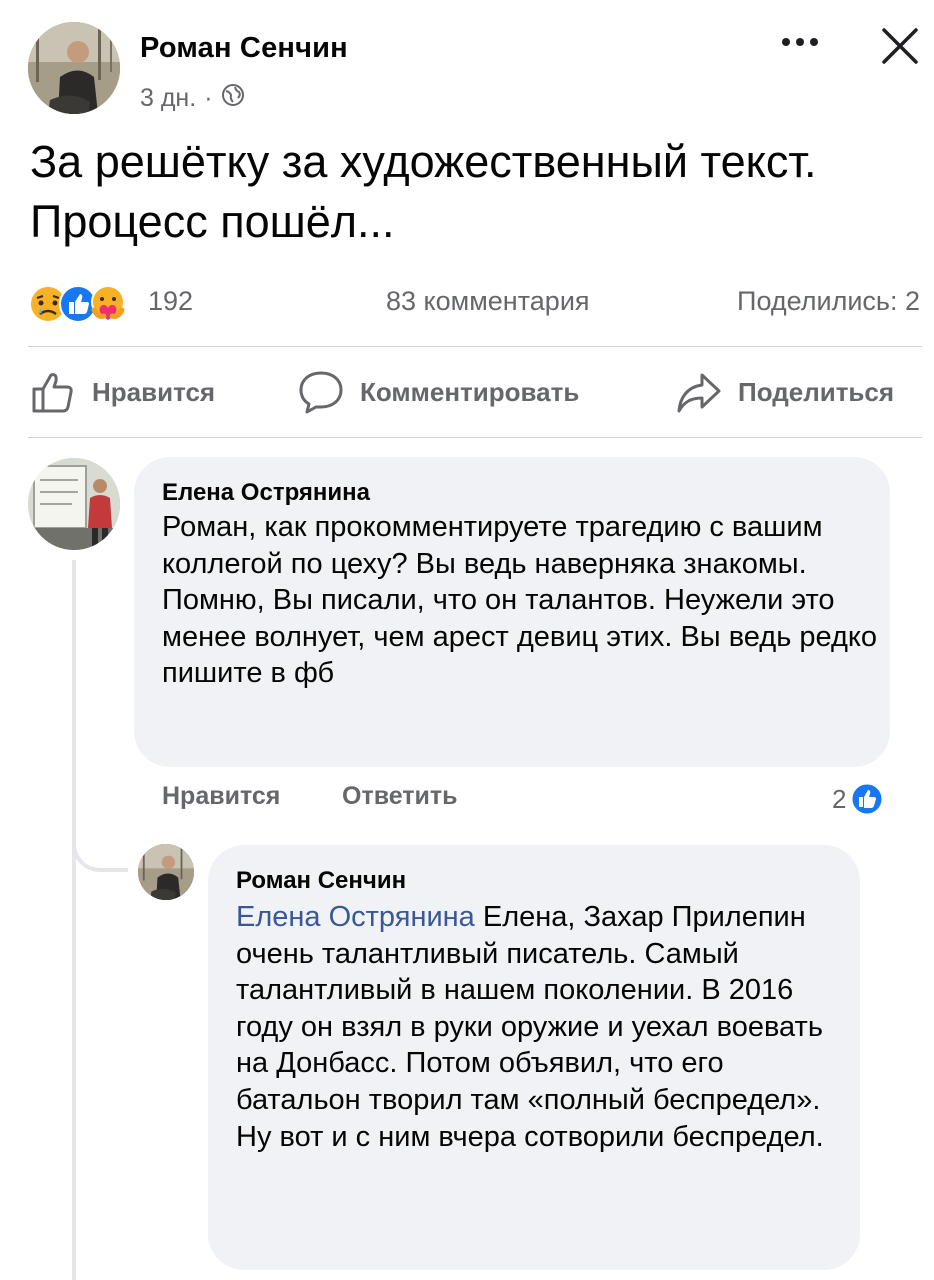 The height and width of the screenshot is (1280, 934). What do you see at coordinates (74, 504) in the screenshot?
I see `commenter-avatar` at bounding box center [74, 504].